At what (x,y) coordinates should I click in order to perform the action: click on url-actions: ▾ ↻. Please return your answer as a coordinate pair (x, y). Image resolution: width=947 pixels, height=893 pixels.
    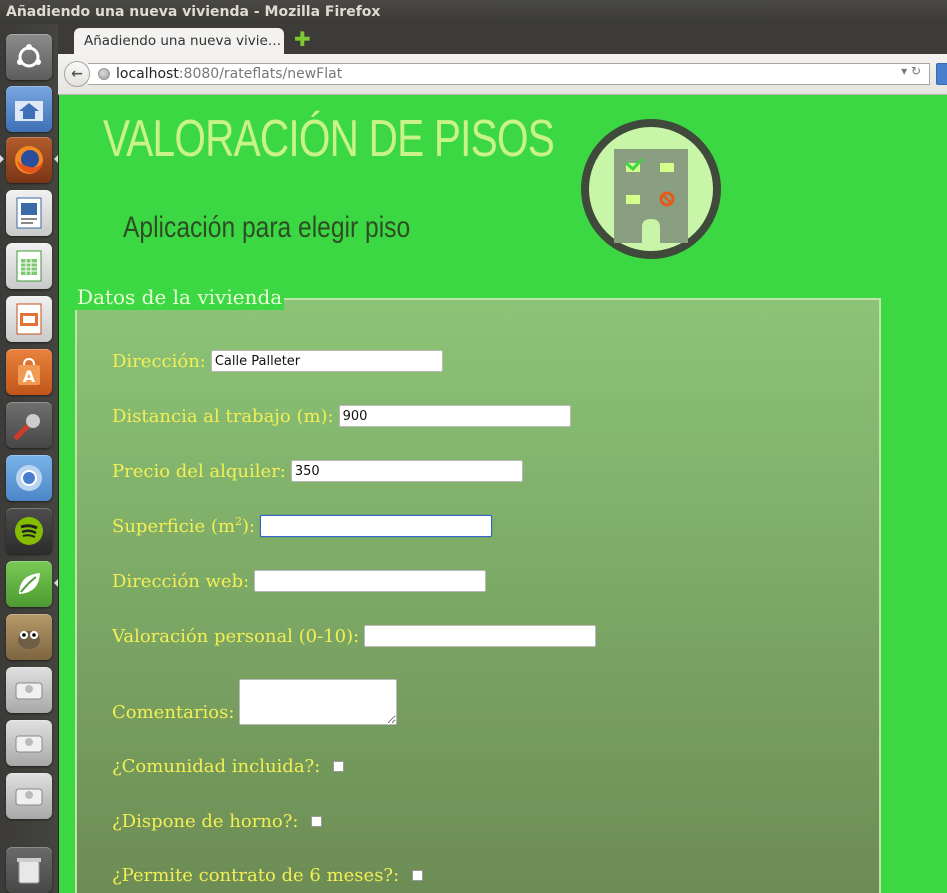
    Looking at the image, I should click on (911, 71).